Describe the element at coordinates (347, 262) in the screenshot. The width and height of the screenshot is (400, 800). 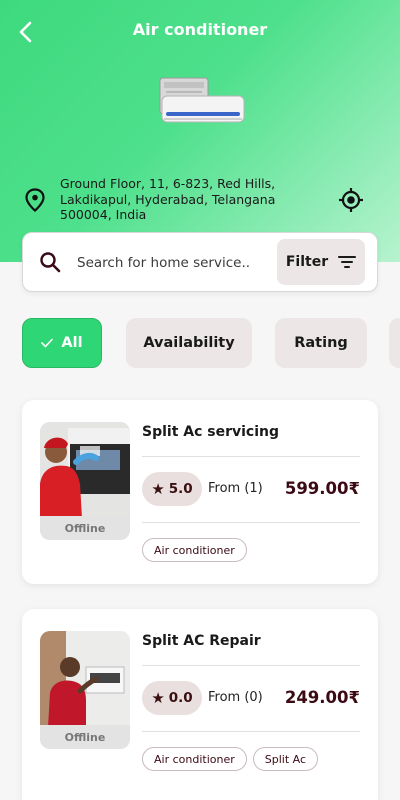
I see `filter-lines-icon` at that location.